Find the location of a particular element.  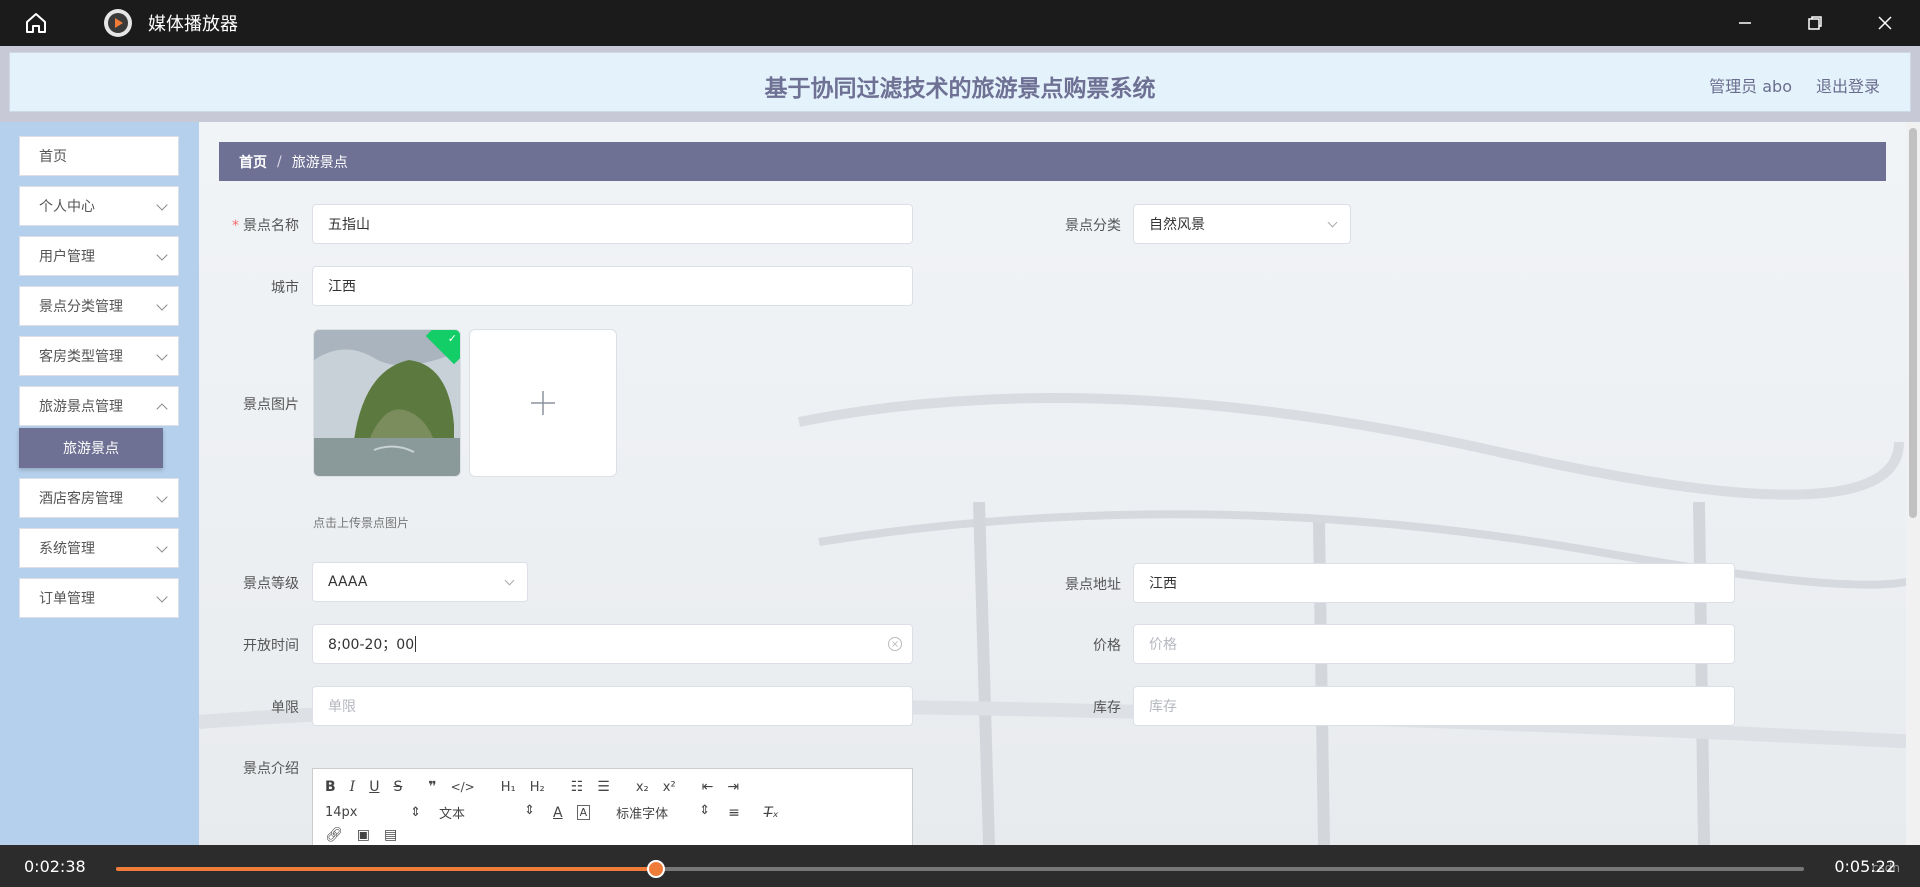

sidebar-item-attraction-management: 旅游景点管理 is located at coordinates (99, 406).